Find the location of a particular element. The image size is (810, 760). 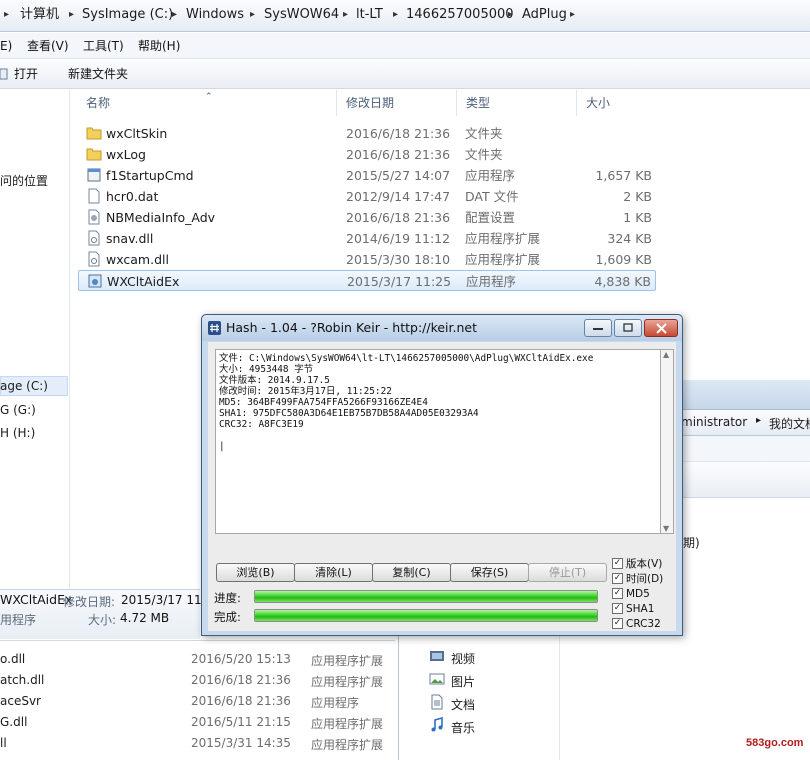

file-name: snav.dll is located at coordinates (130, 238).